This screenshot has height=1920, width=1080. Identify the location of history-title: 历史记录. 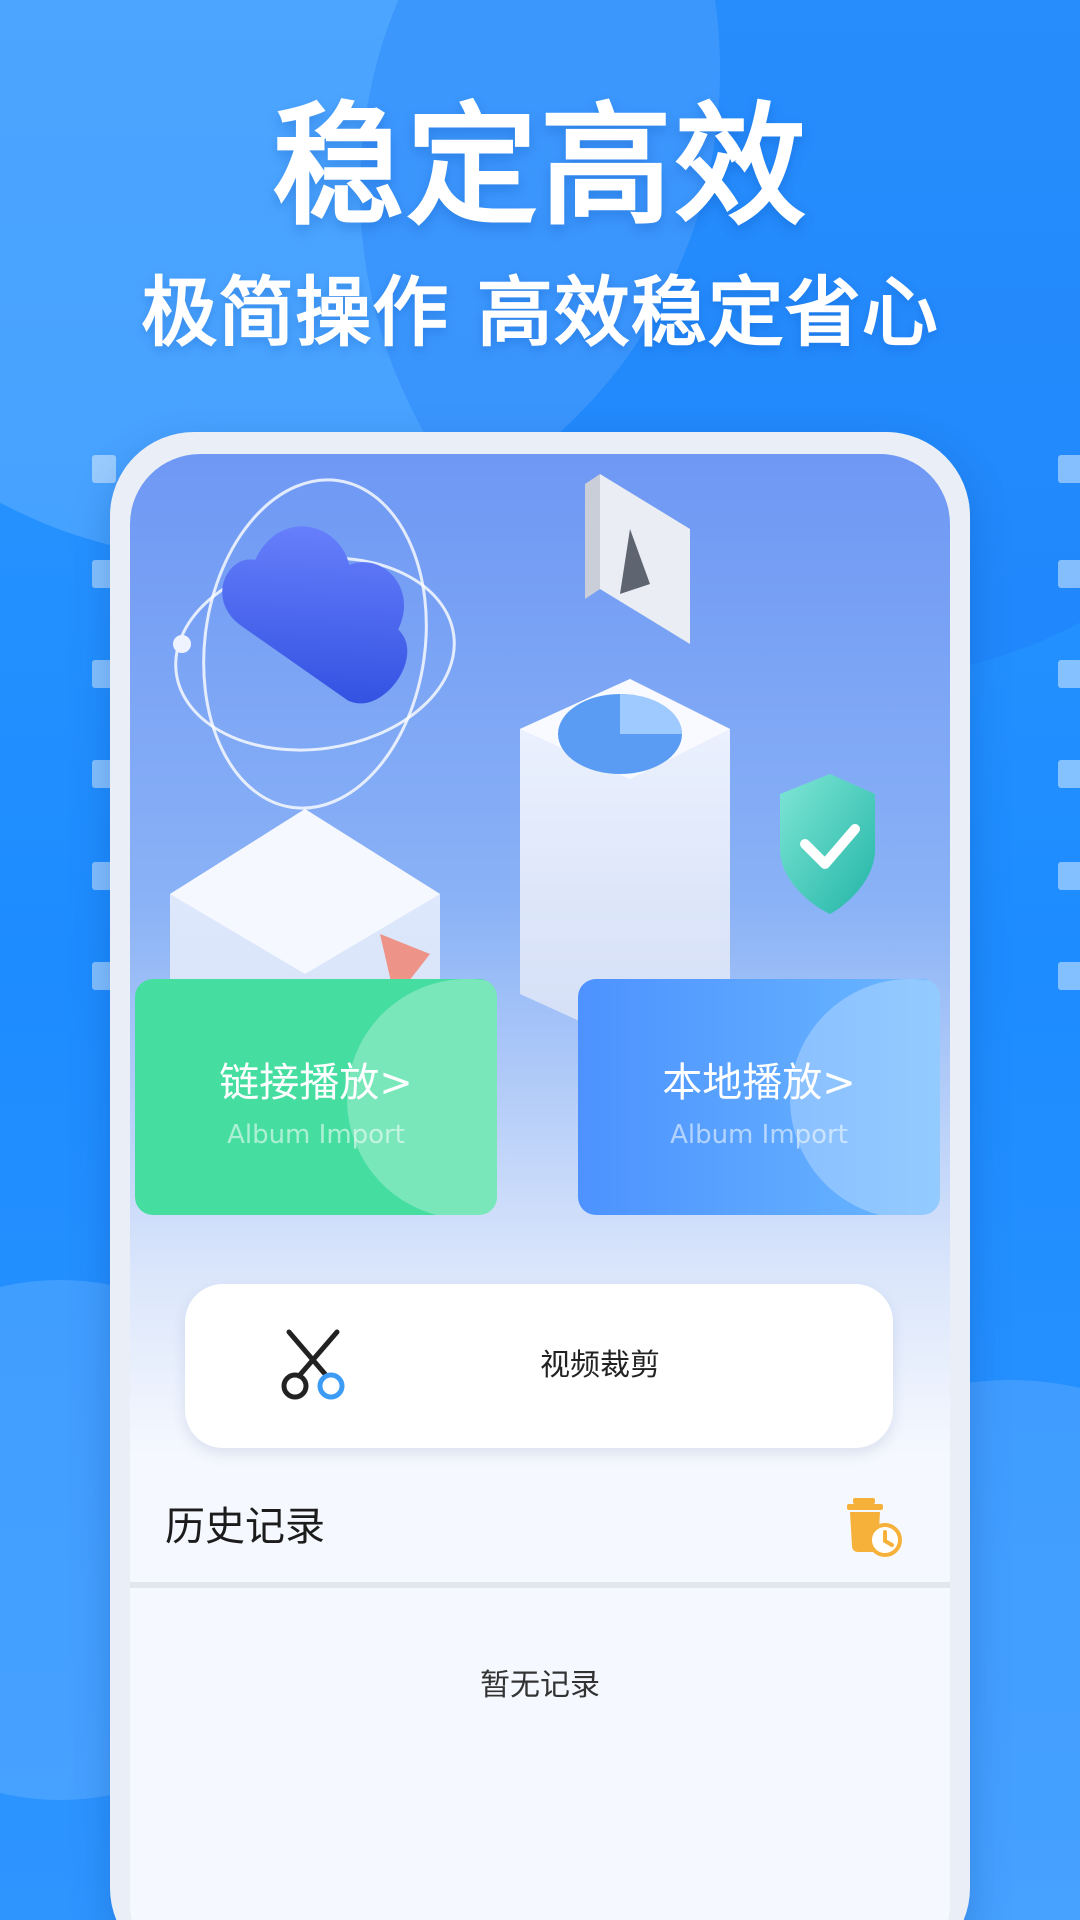
(245, 1527).